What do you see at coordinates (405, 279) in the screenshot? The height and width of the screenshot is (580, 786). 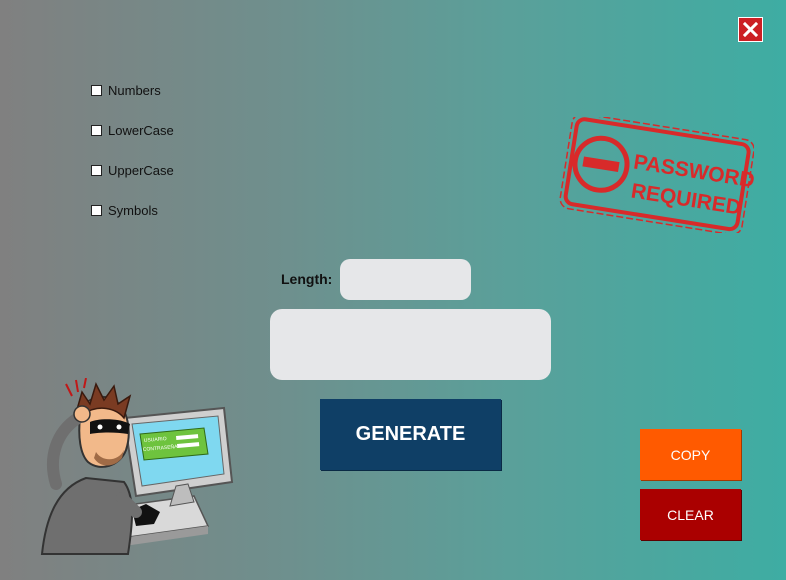 I see `length-input` at bounding box center [405, 279].